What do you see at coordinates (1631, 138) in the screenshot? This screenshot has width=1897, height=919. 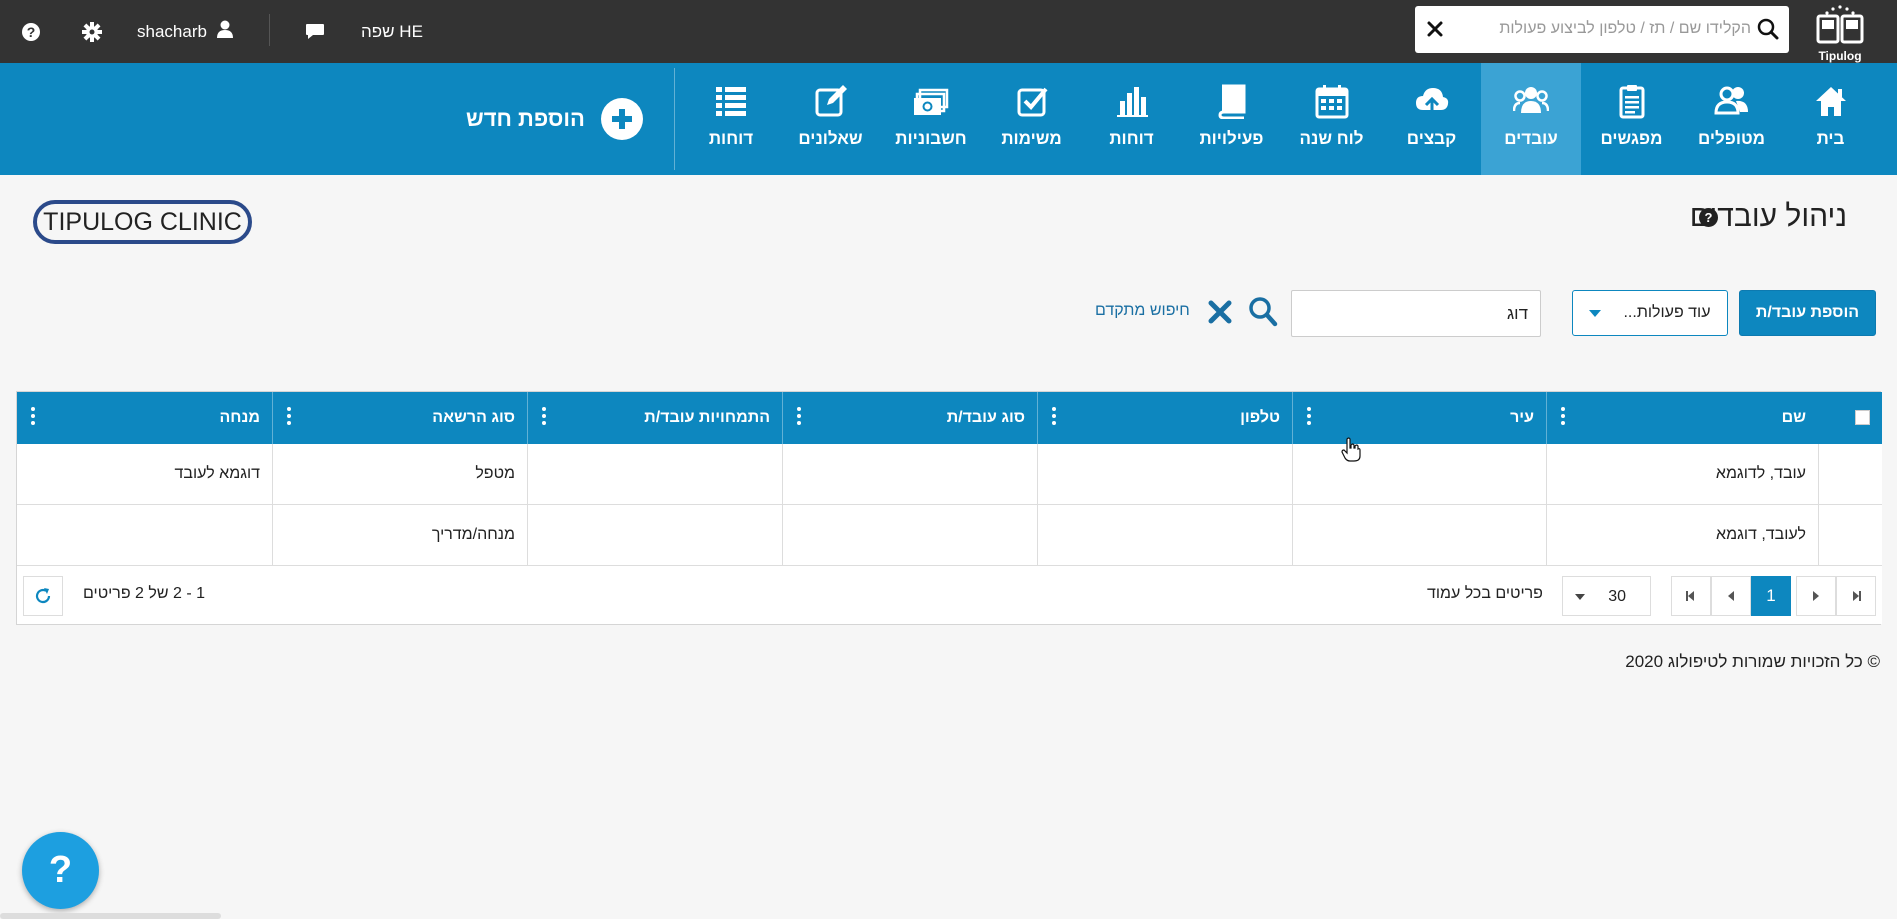 I see `nav-label: מפגשים` at bounding box center [1631, 138].